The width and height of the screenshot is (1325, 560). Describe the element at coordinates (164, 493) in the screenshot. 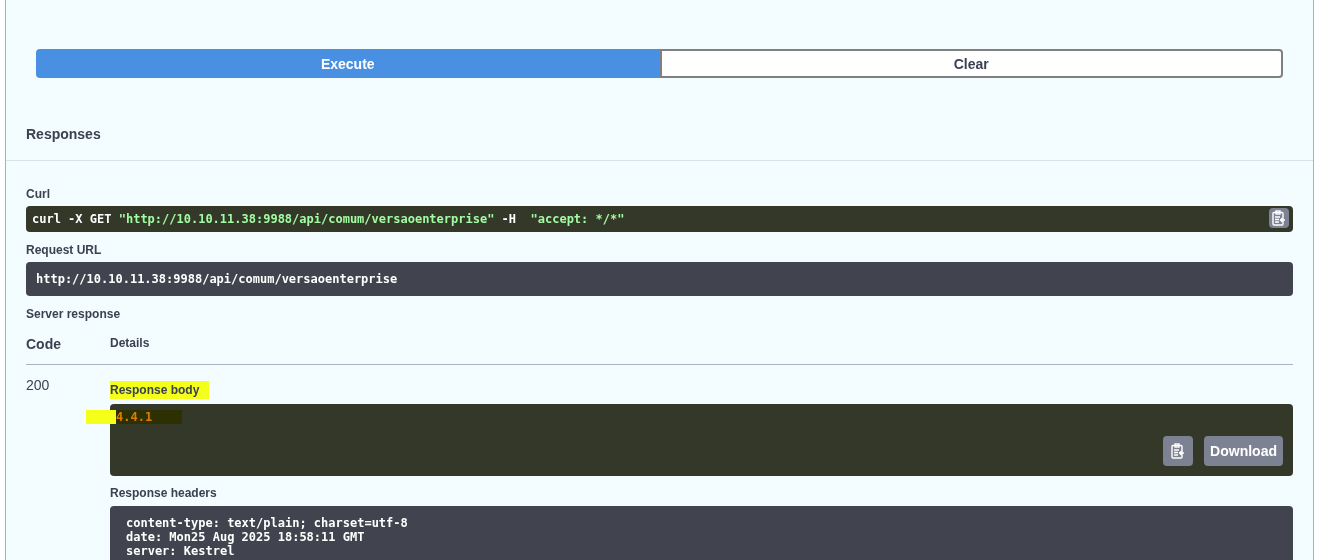

I see `response-headers-label: Response headers` at that location.